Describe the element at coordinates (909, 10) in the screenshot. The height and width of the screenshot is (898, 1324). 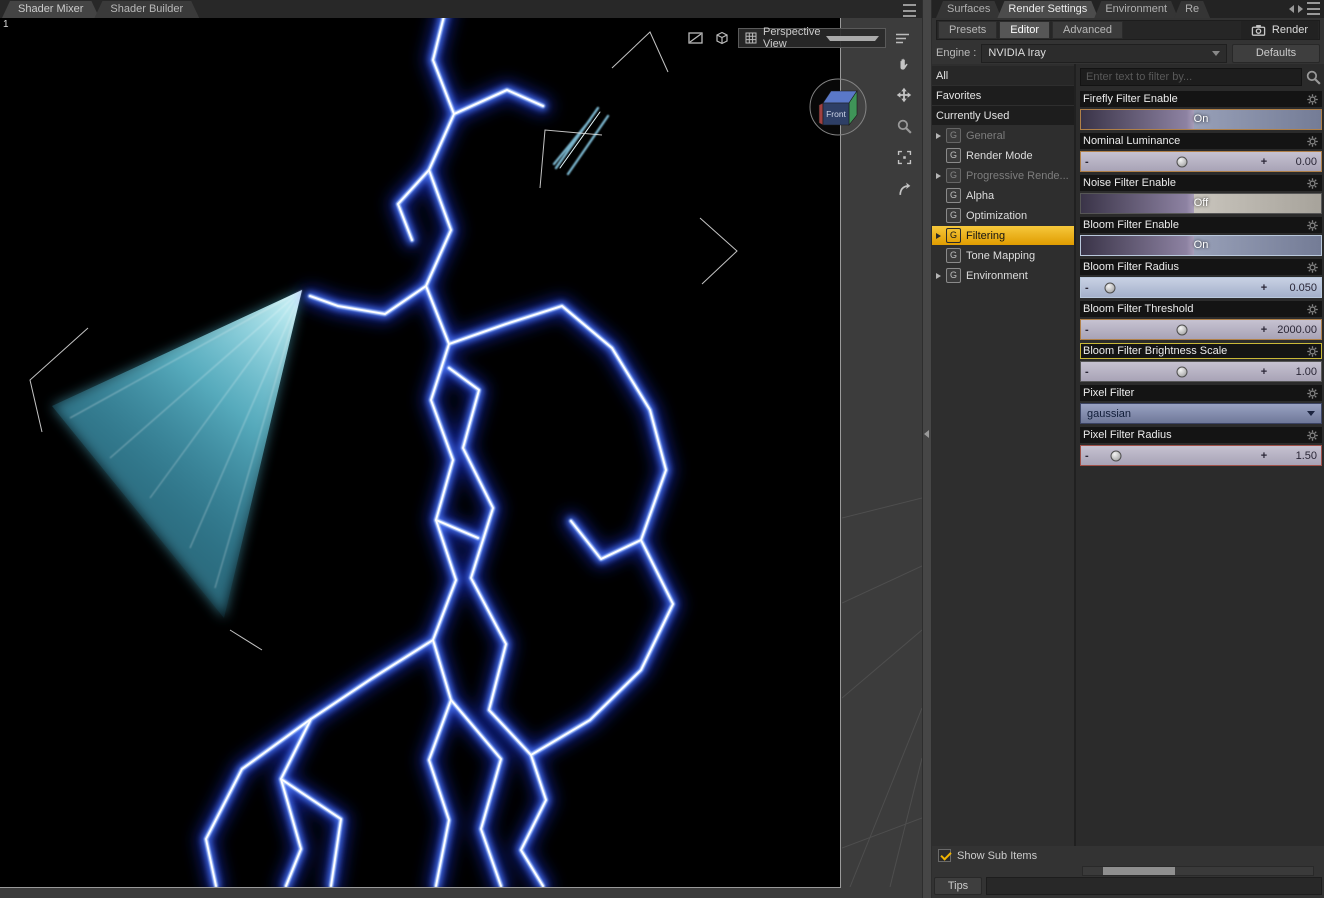
I see `viewport-pane-menu-icon` at that location.